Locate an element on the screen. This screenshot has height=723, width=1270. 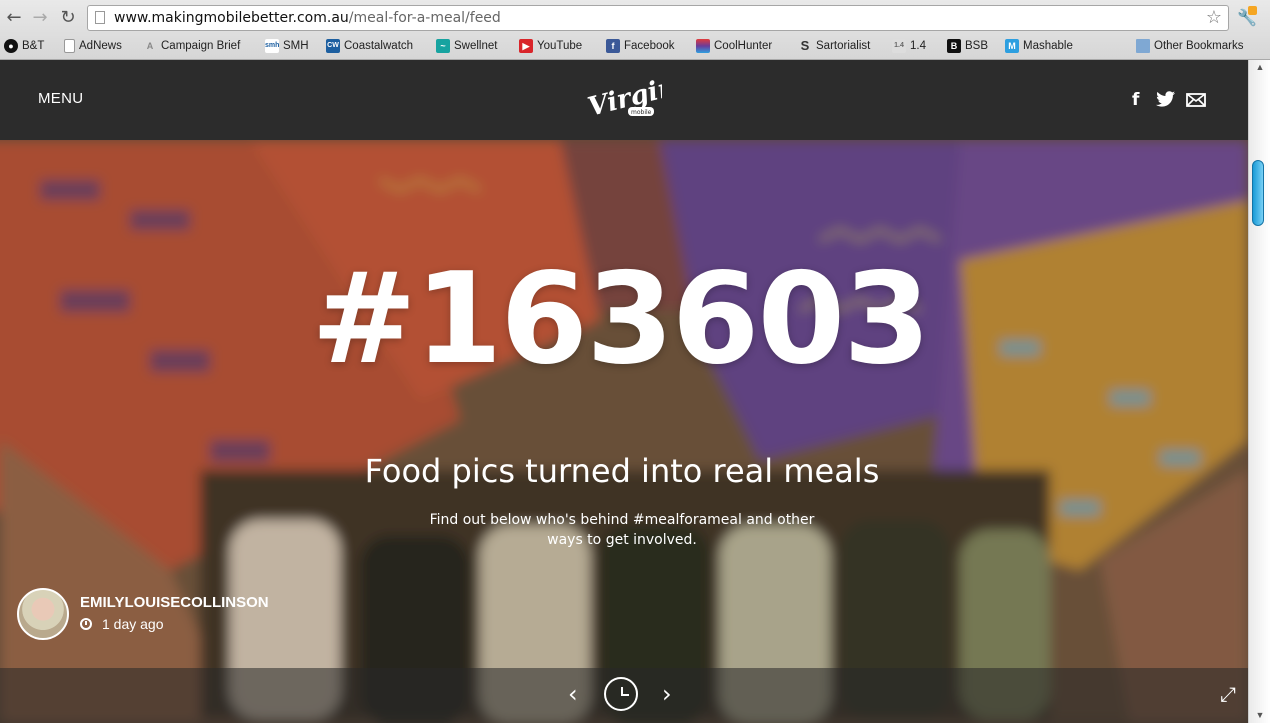
bookmark-label: Mashable is located at coordinates (1048, 46).